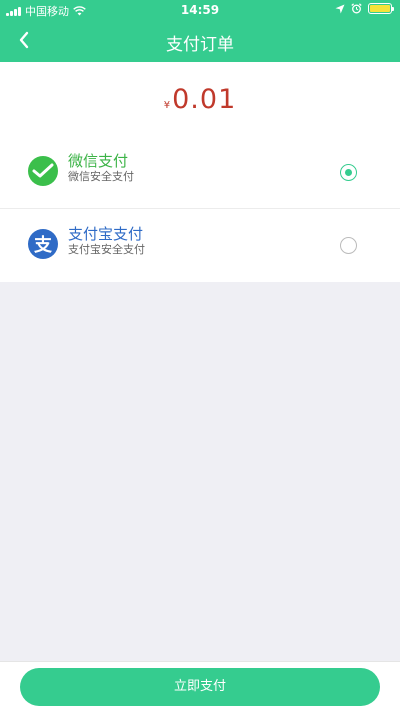 This screenshot has height=711, width=400. What do you see at coordinates (348, 245) in the screenshot?
I see `radio-alipay` at bounding box center [348, 245].